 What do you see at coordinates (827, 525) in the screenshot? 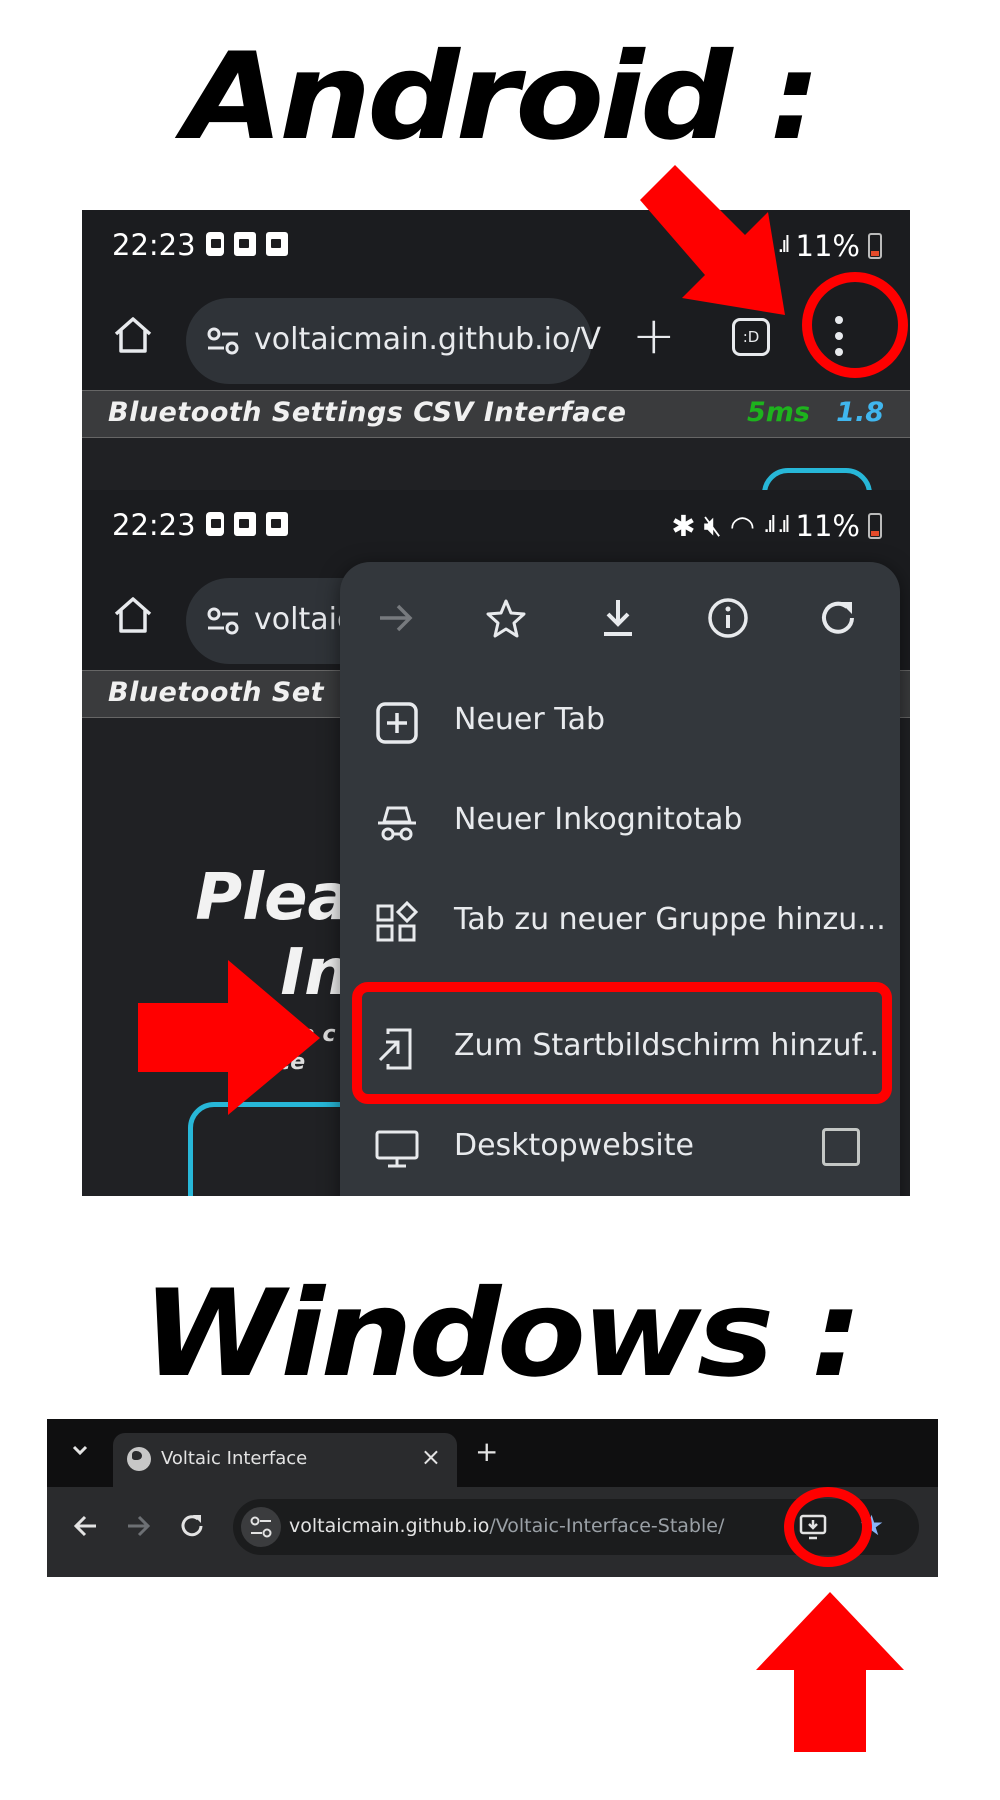
I see `battery-percent: 11%` at bounding box center [827, 525].